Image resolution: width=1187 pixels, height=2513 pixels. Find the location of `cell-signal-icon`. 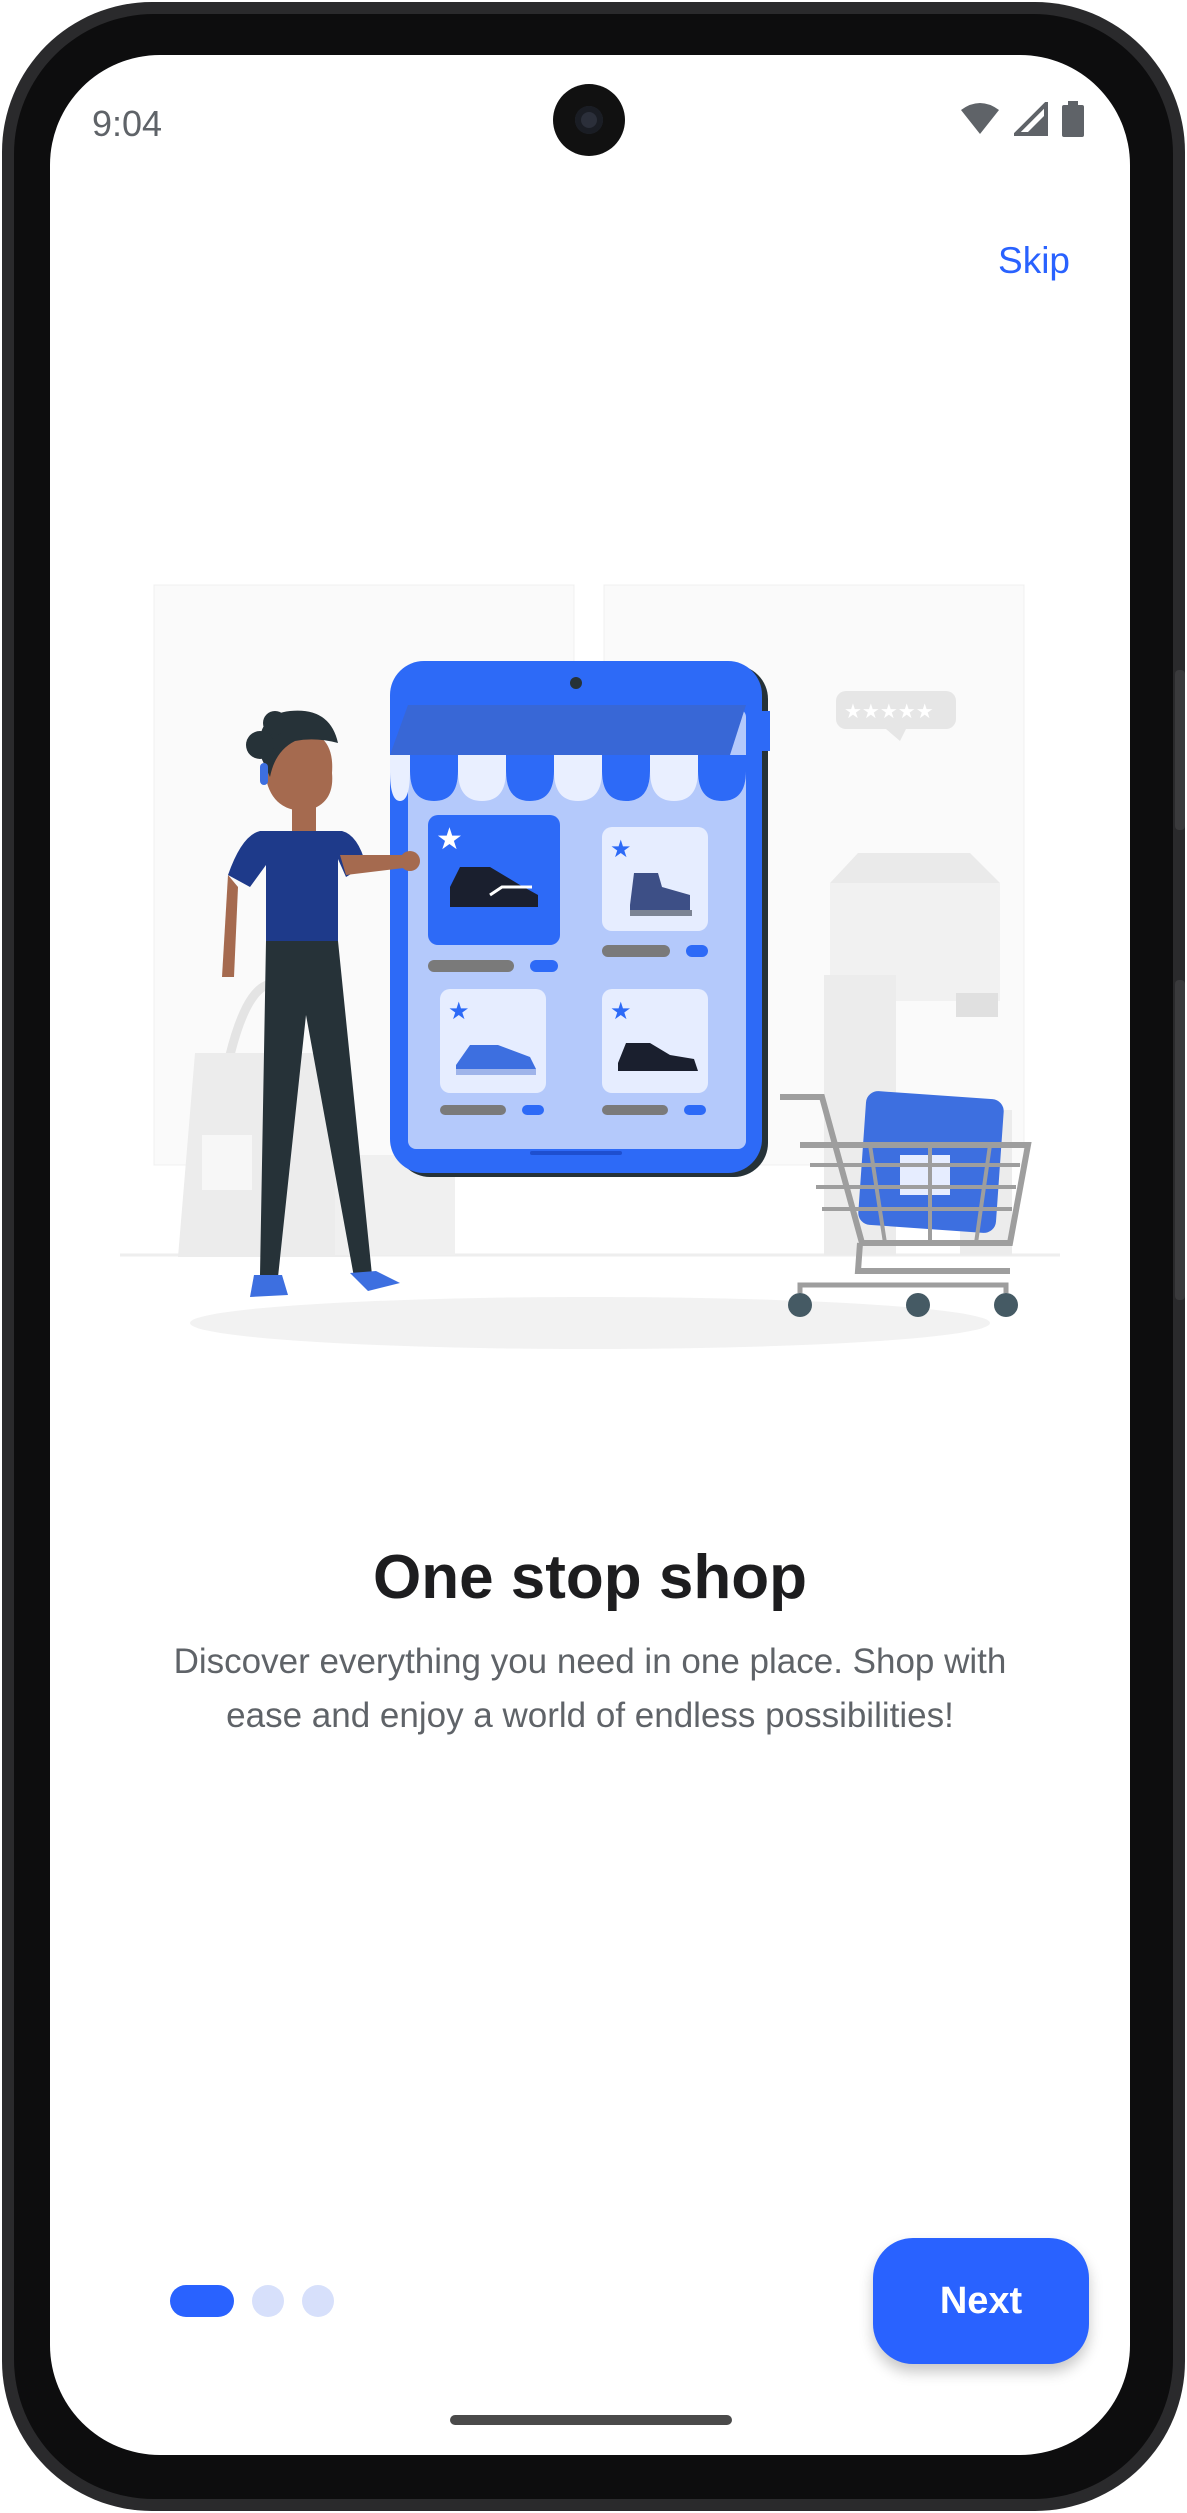

cell-signal-icon is located at coordinates (1031, 119).